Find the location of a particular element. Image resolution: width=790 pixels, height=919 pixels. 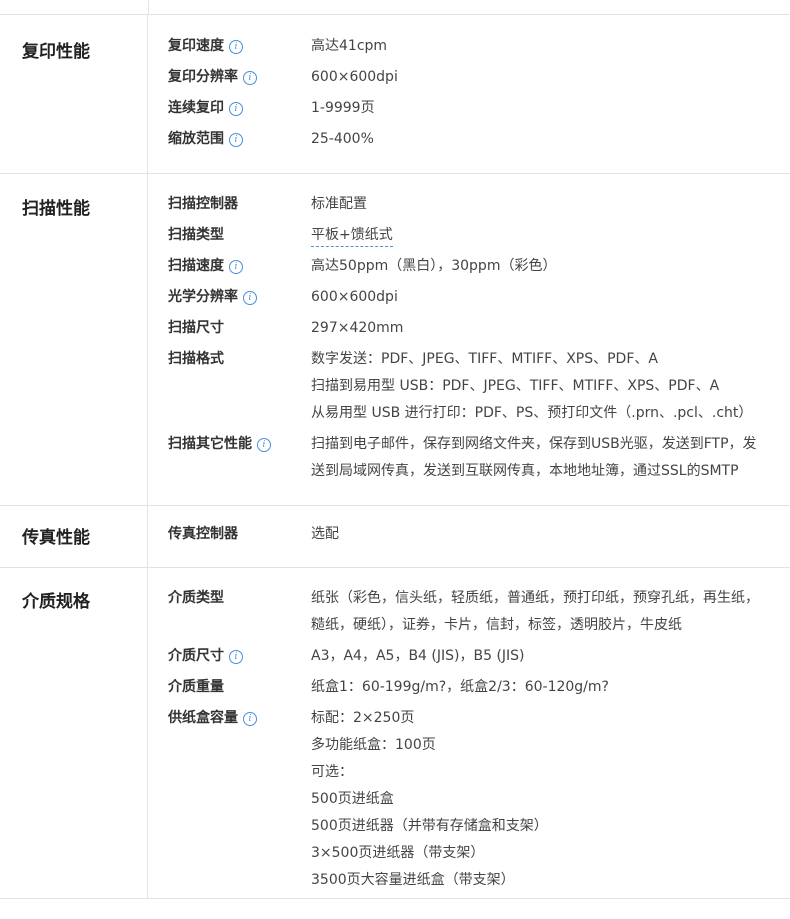

spec-value-line: 扫描到易用型 USB：PDF、JPEG、TIFF、MTIFF、XPS、PDF、A is located at coordinates (515, 386).